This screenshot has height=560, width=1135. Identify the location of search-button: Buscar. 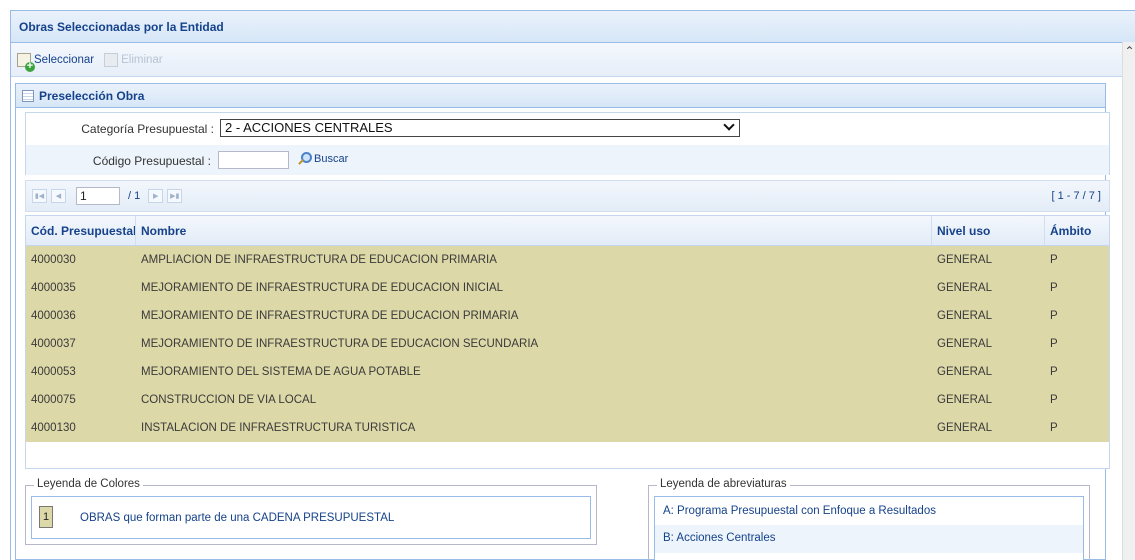
(322, 159).